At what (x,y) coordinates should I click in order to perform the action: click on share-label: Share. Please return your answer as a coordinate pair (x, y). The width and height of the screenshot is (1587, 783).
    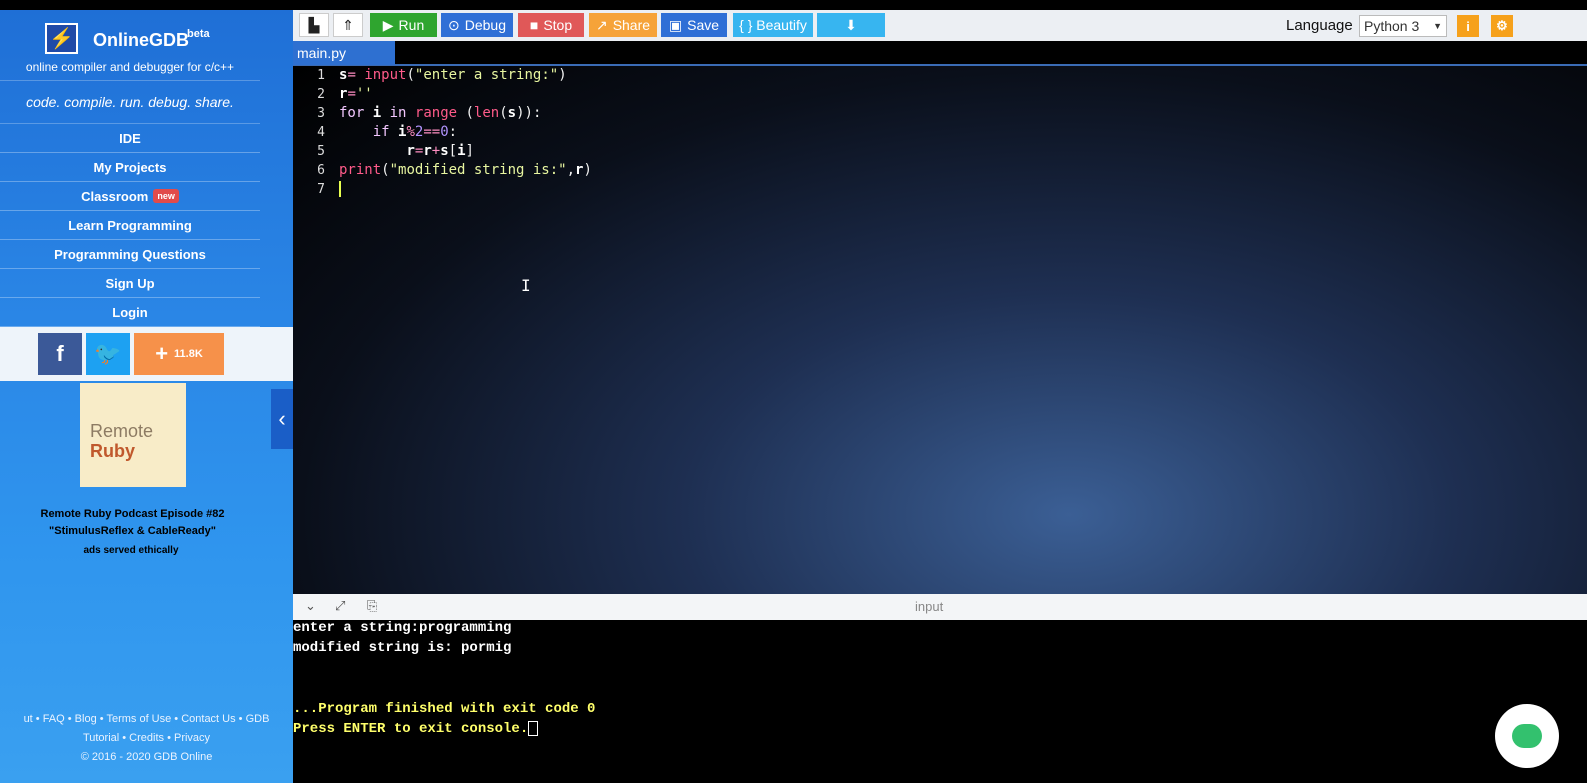
    Looking at the image, I should click on (631, 25).